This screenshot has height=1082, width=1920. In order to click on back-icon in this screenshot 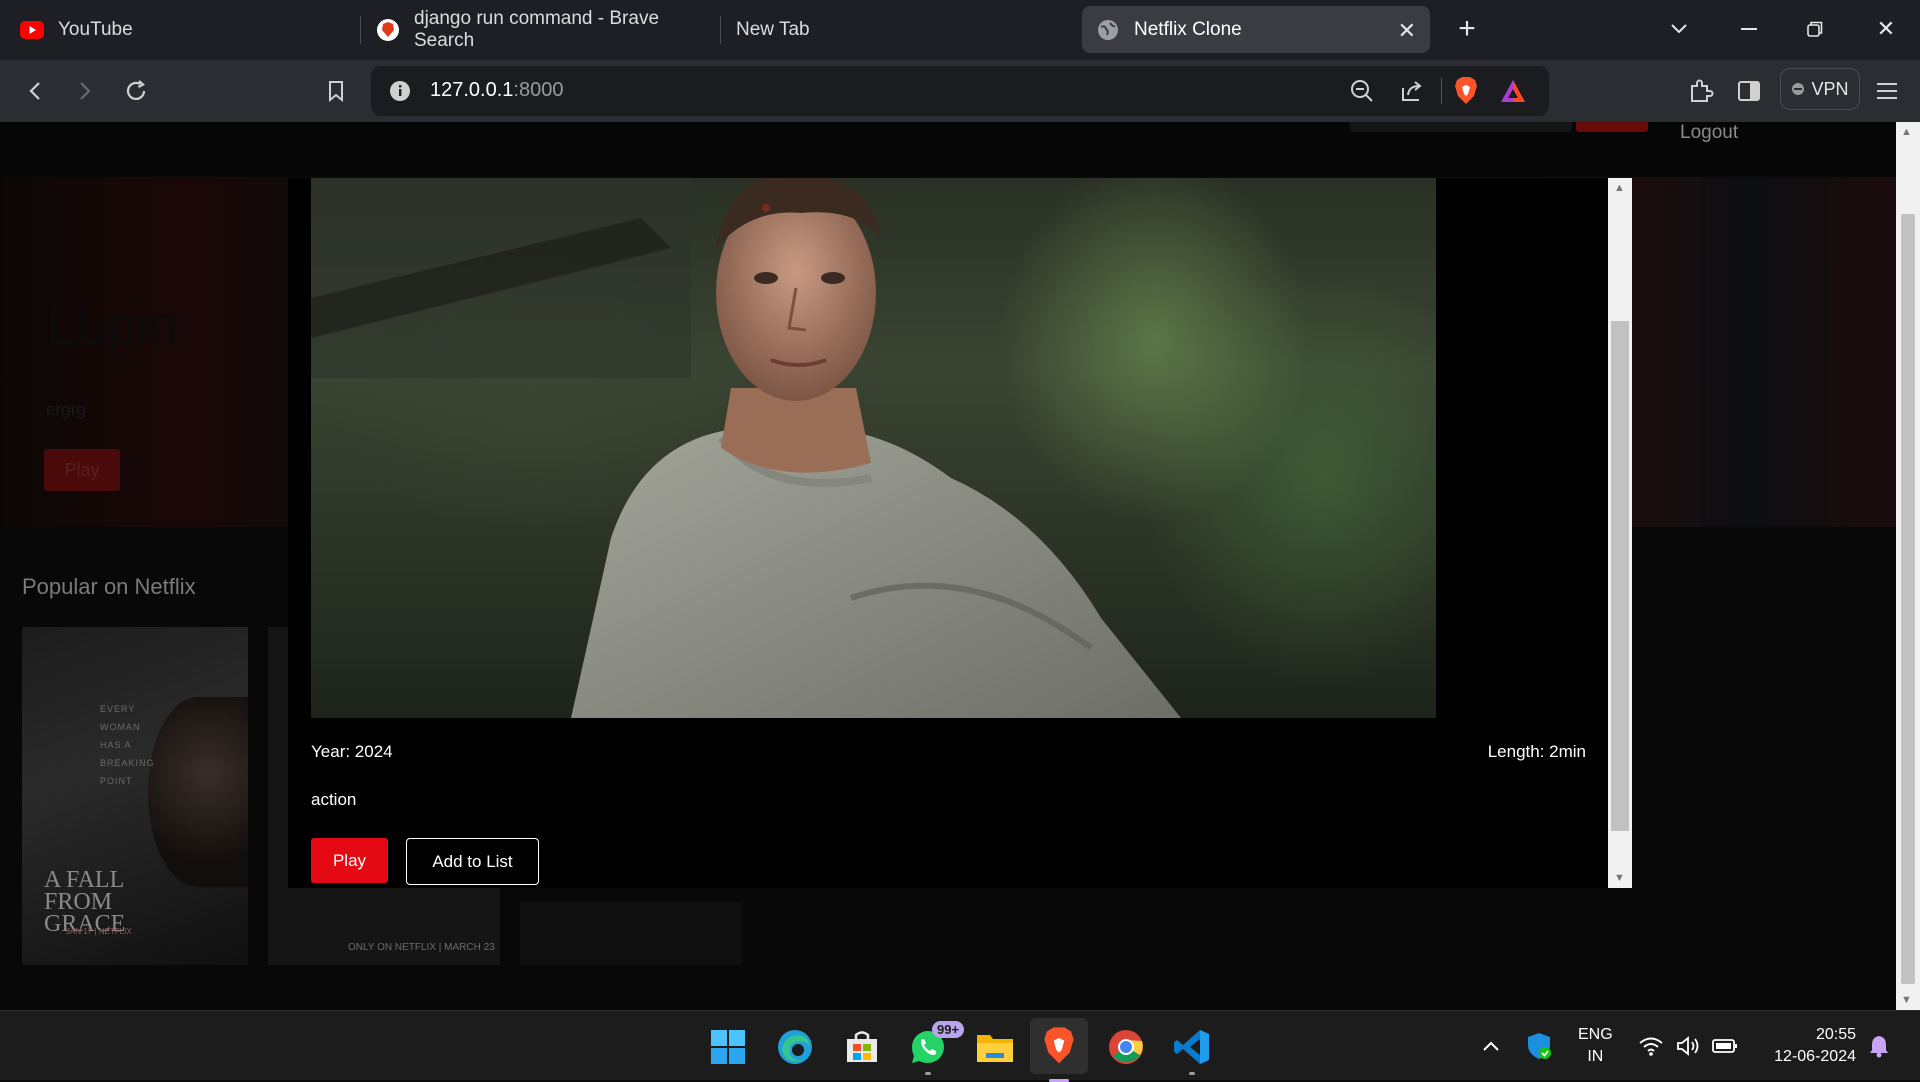, I will do `click(35, 91)`.